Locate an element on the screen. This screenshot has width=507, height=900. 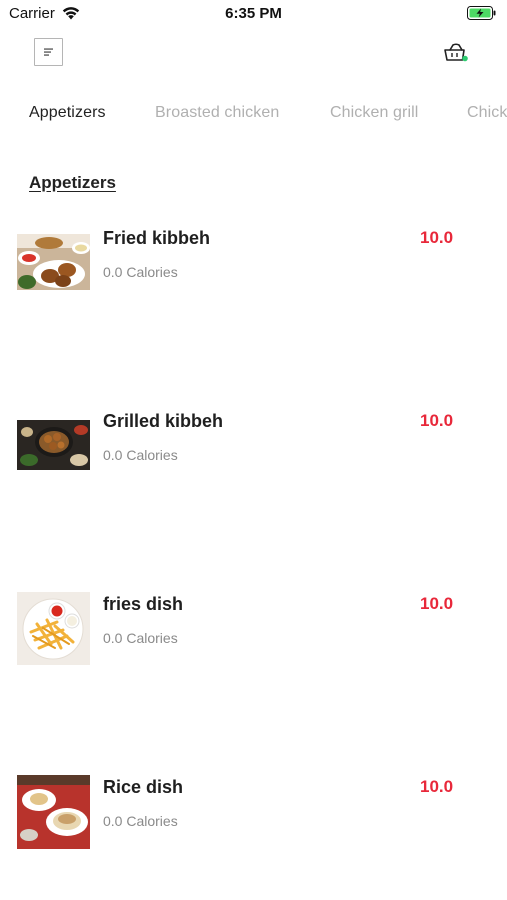
item-name: Grilled kibbeh is located at coordinates (163, 421).